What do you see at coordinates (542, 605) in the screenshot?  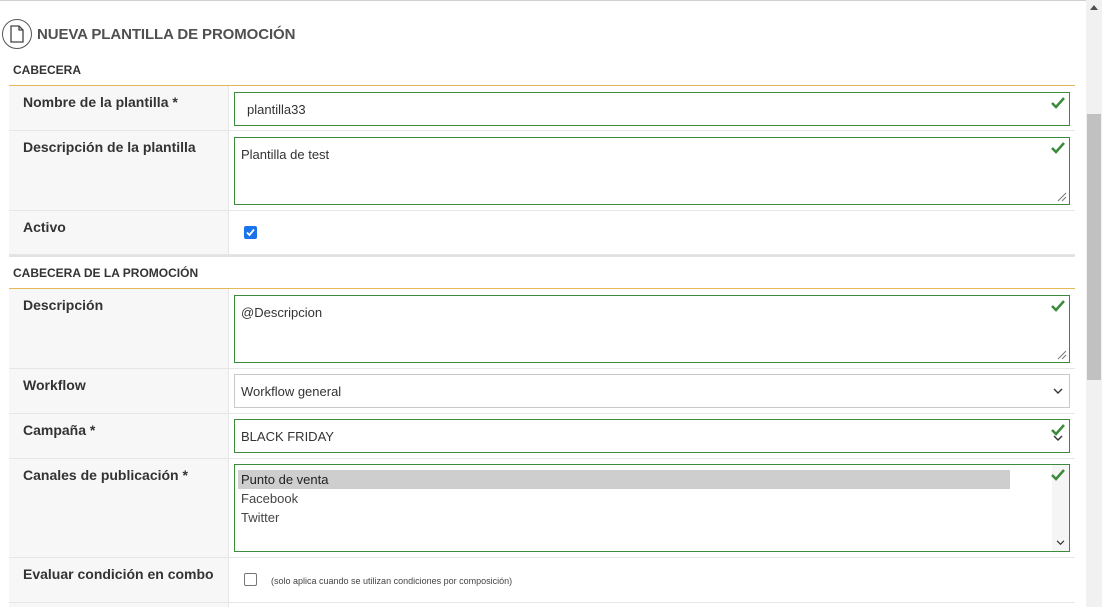 I see `row-next` at bounding box center [542, 605].